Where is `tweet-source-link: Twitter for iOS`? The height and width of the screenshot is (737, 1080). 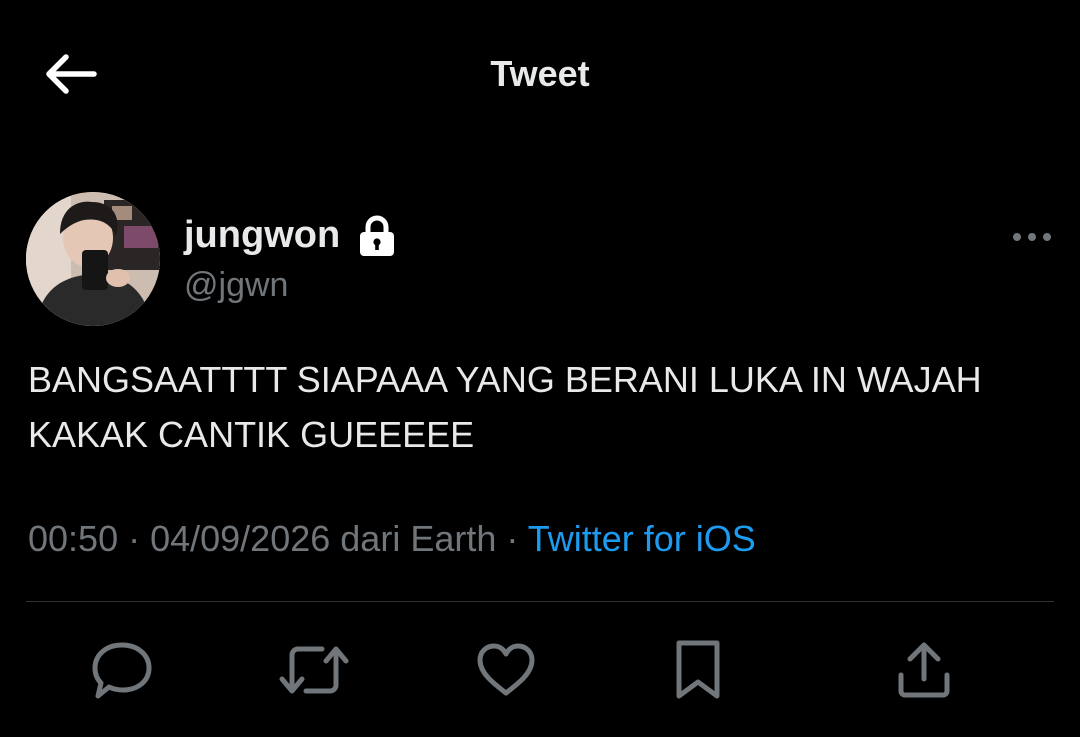 tweet-source-link: Twitter for iOS is located at coordinates (642, 538).